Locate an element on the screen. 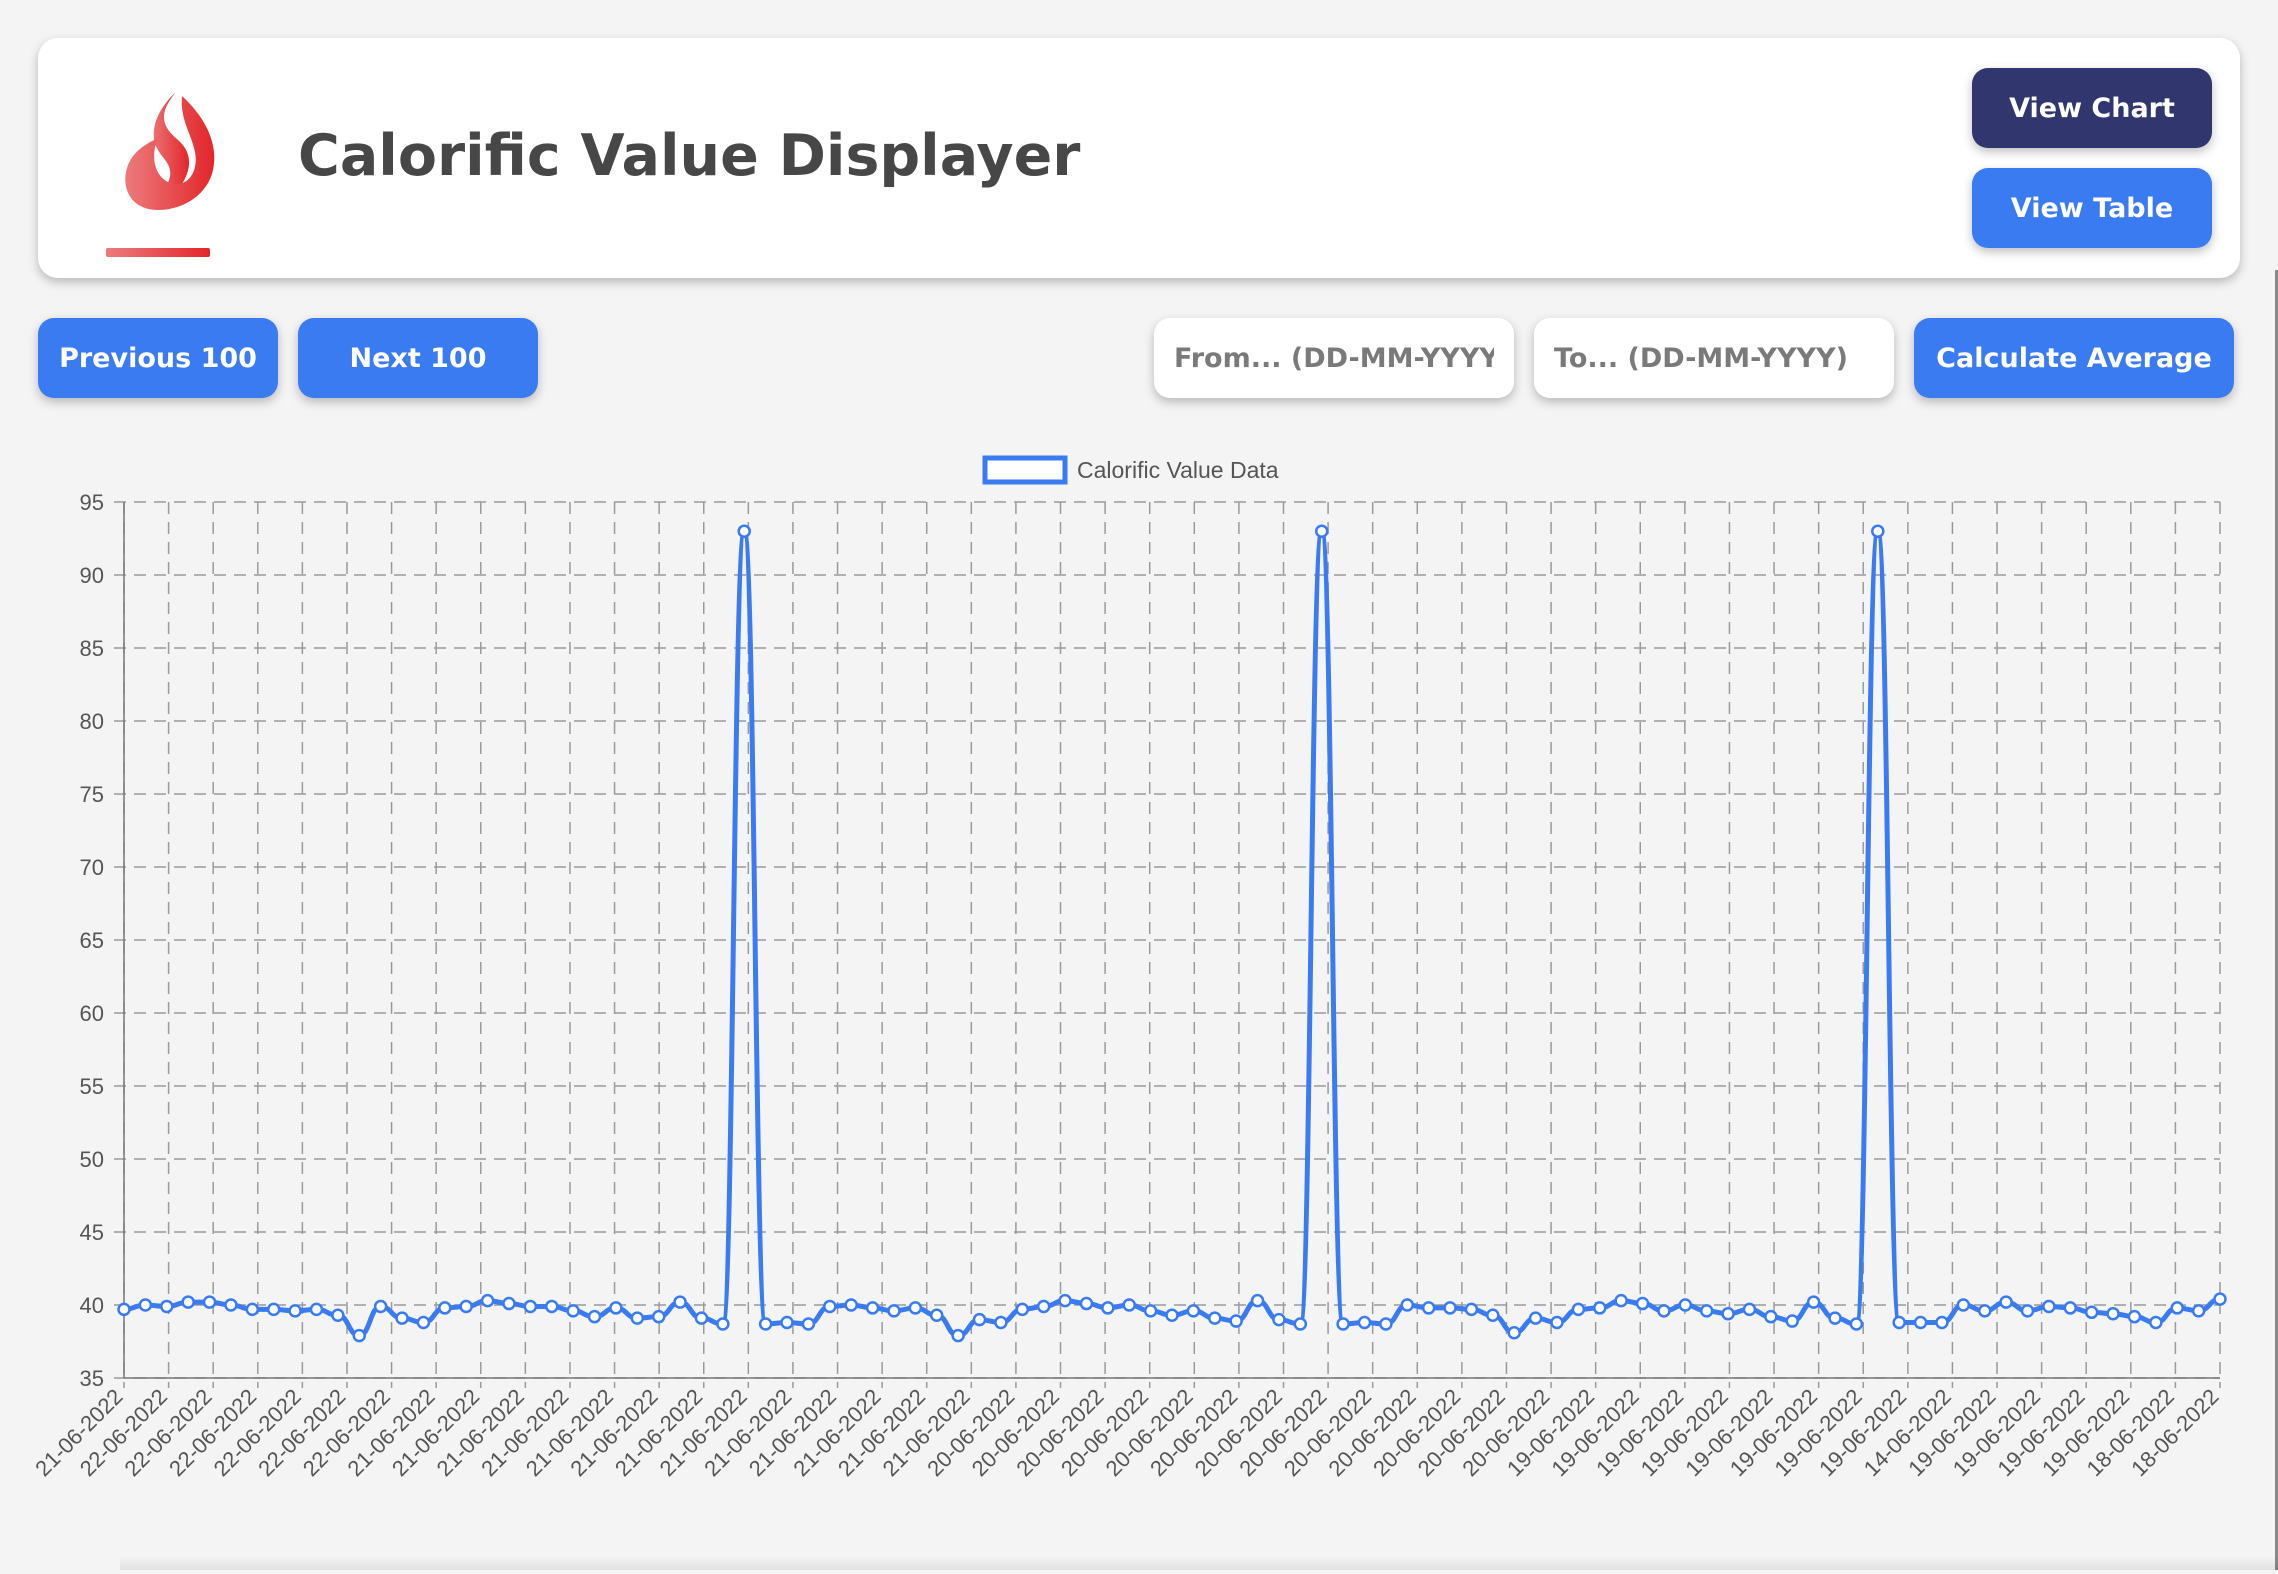  y-tick-label: 90 is located at coordinates (92, 575).